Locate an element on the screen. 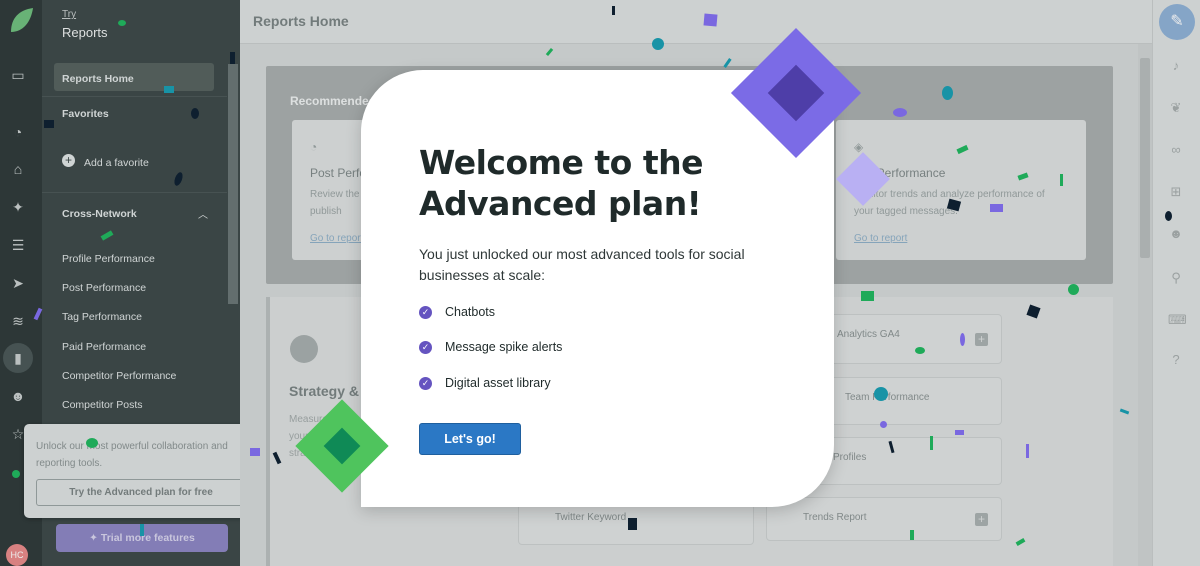 Image resolution: width=1200 pixels, height=566 pixels. nav-item-competitor-posts: Competitor Posts is located at coordinates (102, 405).